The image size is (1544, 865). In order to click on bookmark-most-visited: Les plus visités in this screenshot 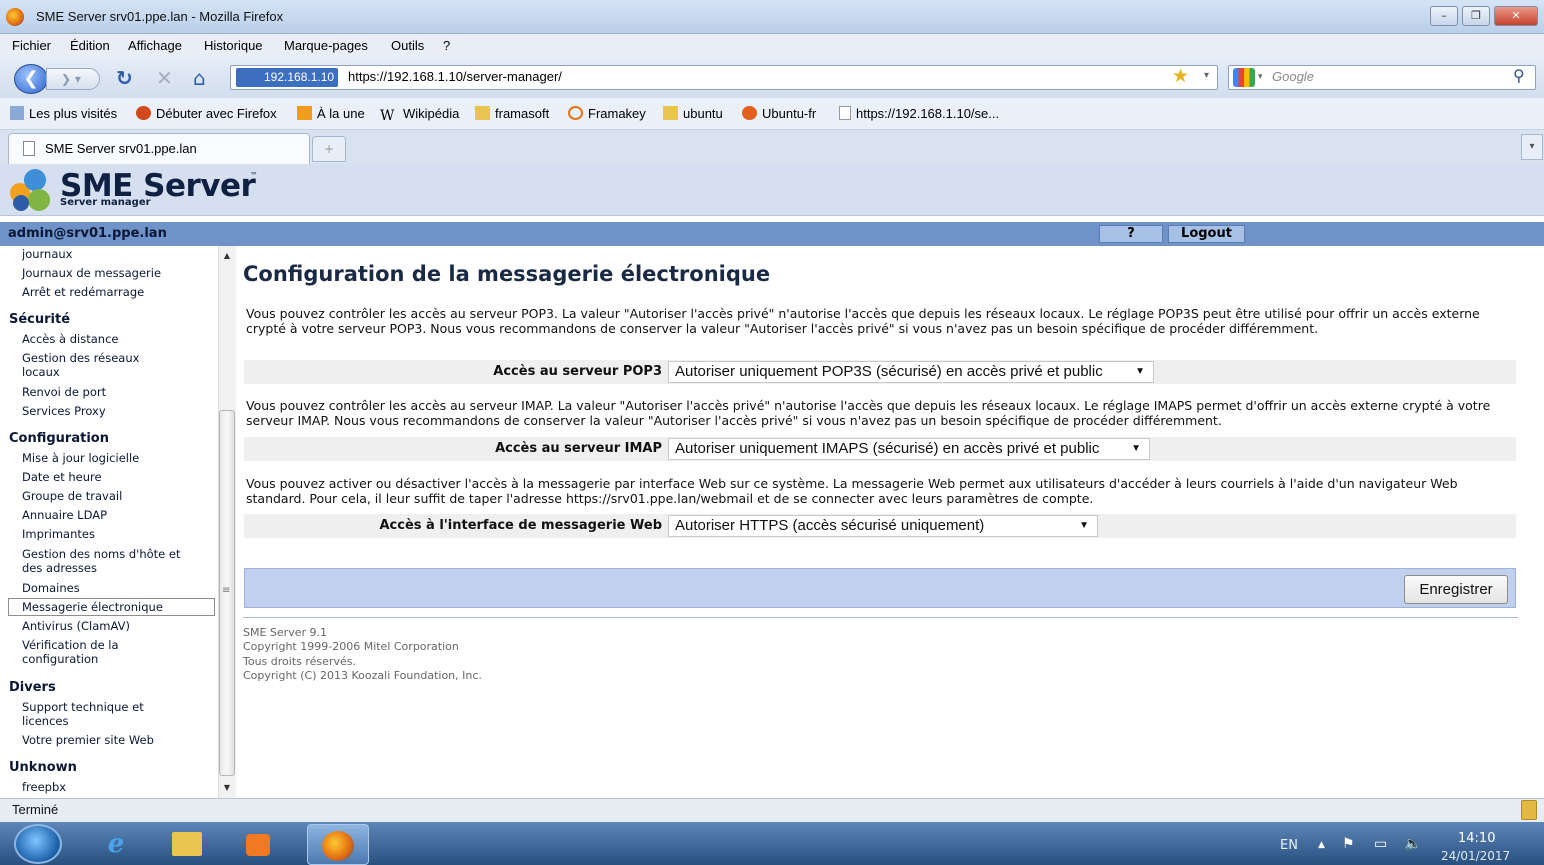, I will do `click(63, 113)`.